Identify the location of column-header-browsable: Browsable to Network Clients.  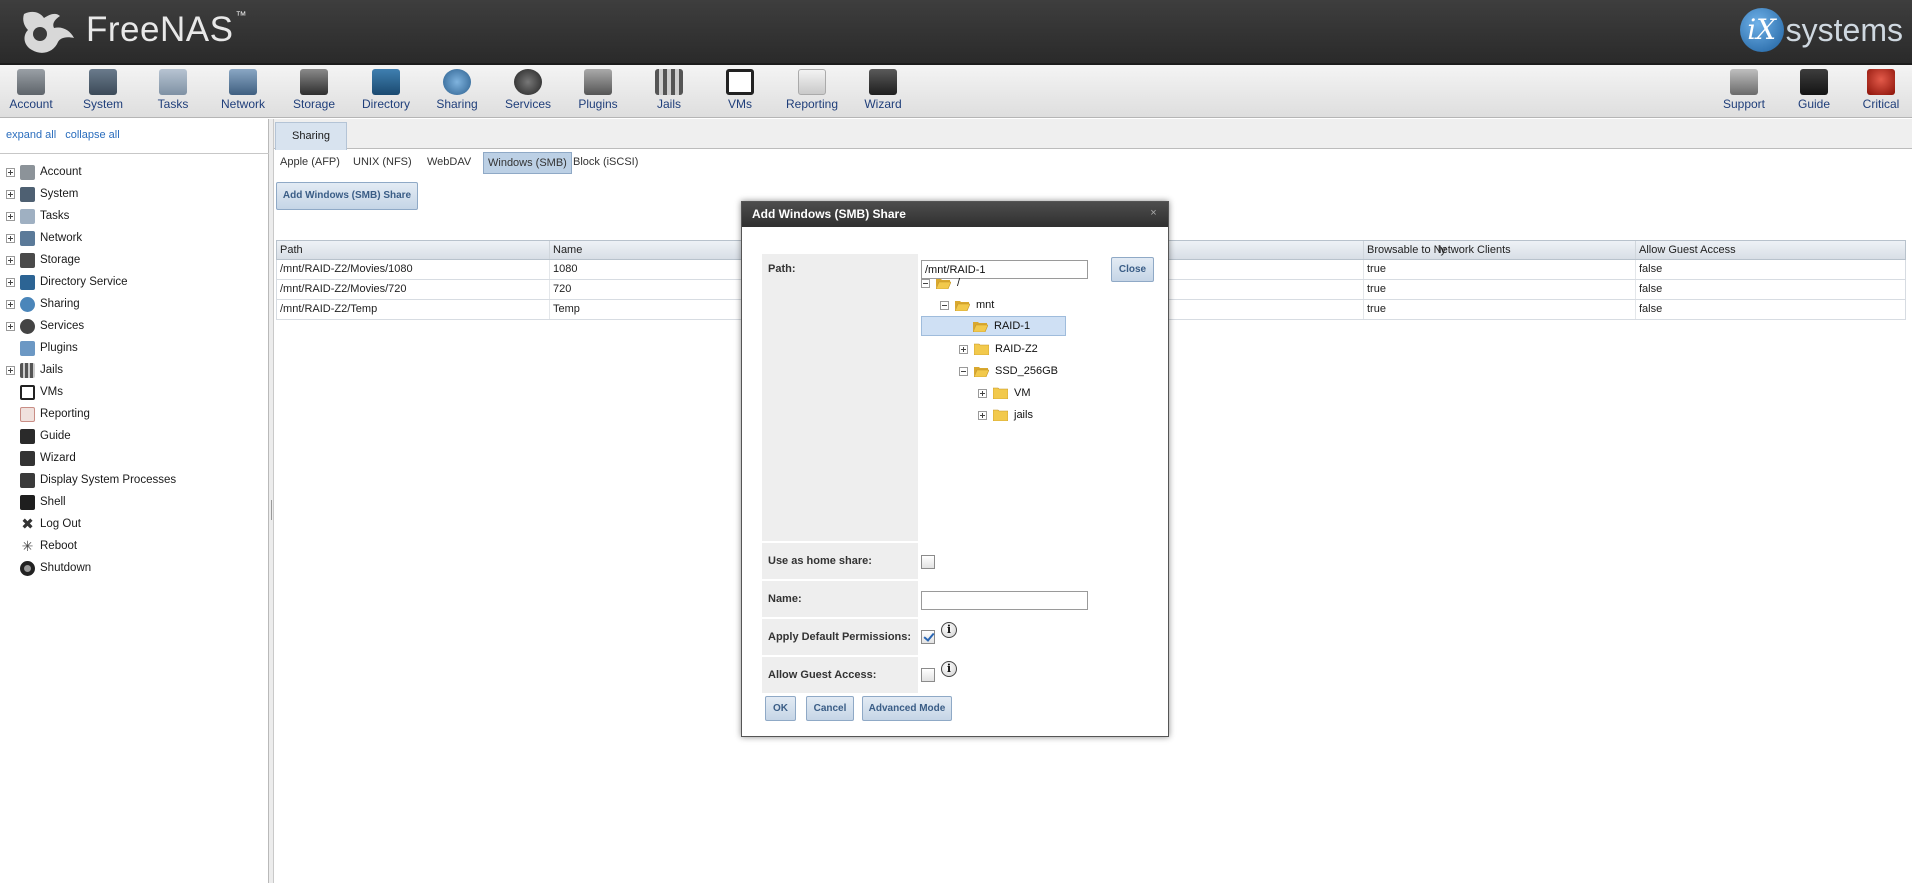
(1499, 250).